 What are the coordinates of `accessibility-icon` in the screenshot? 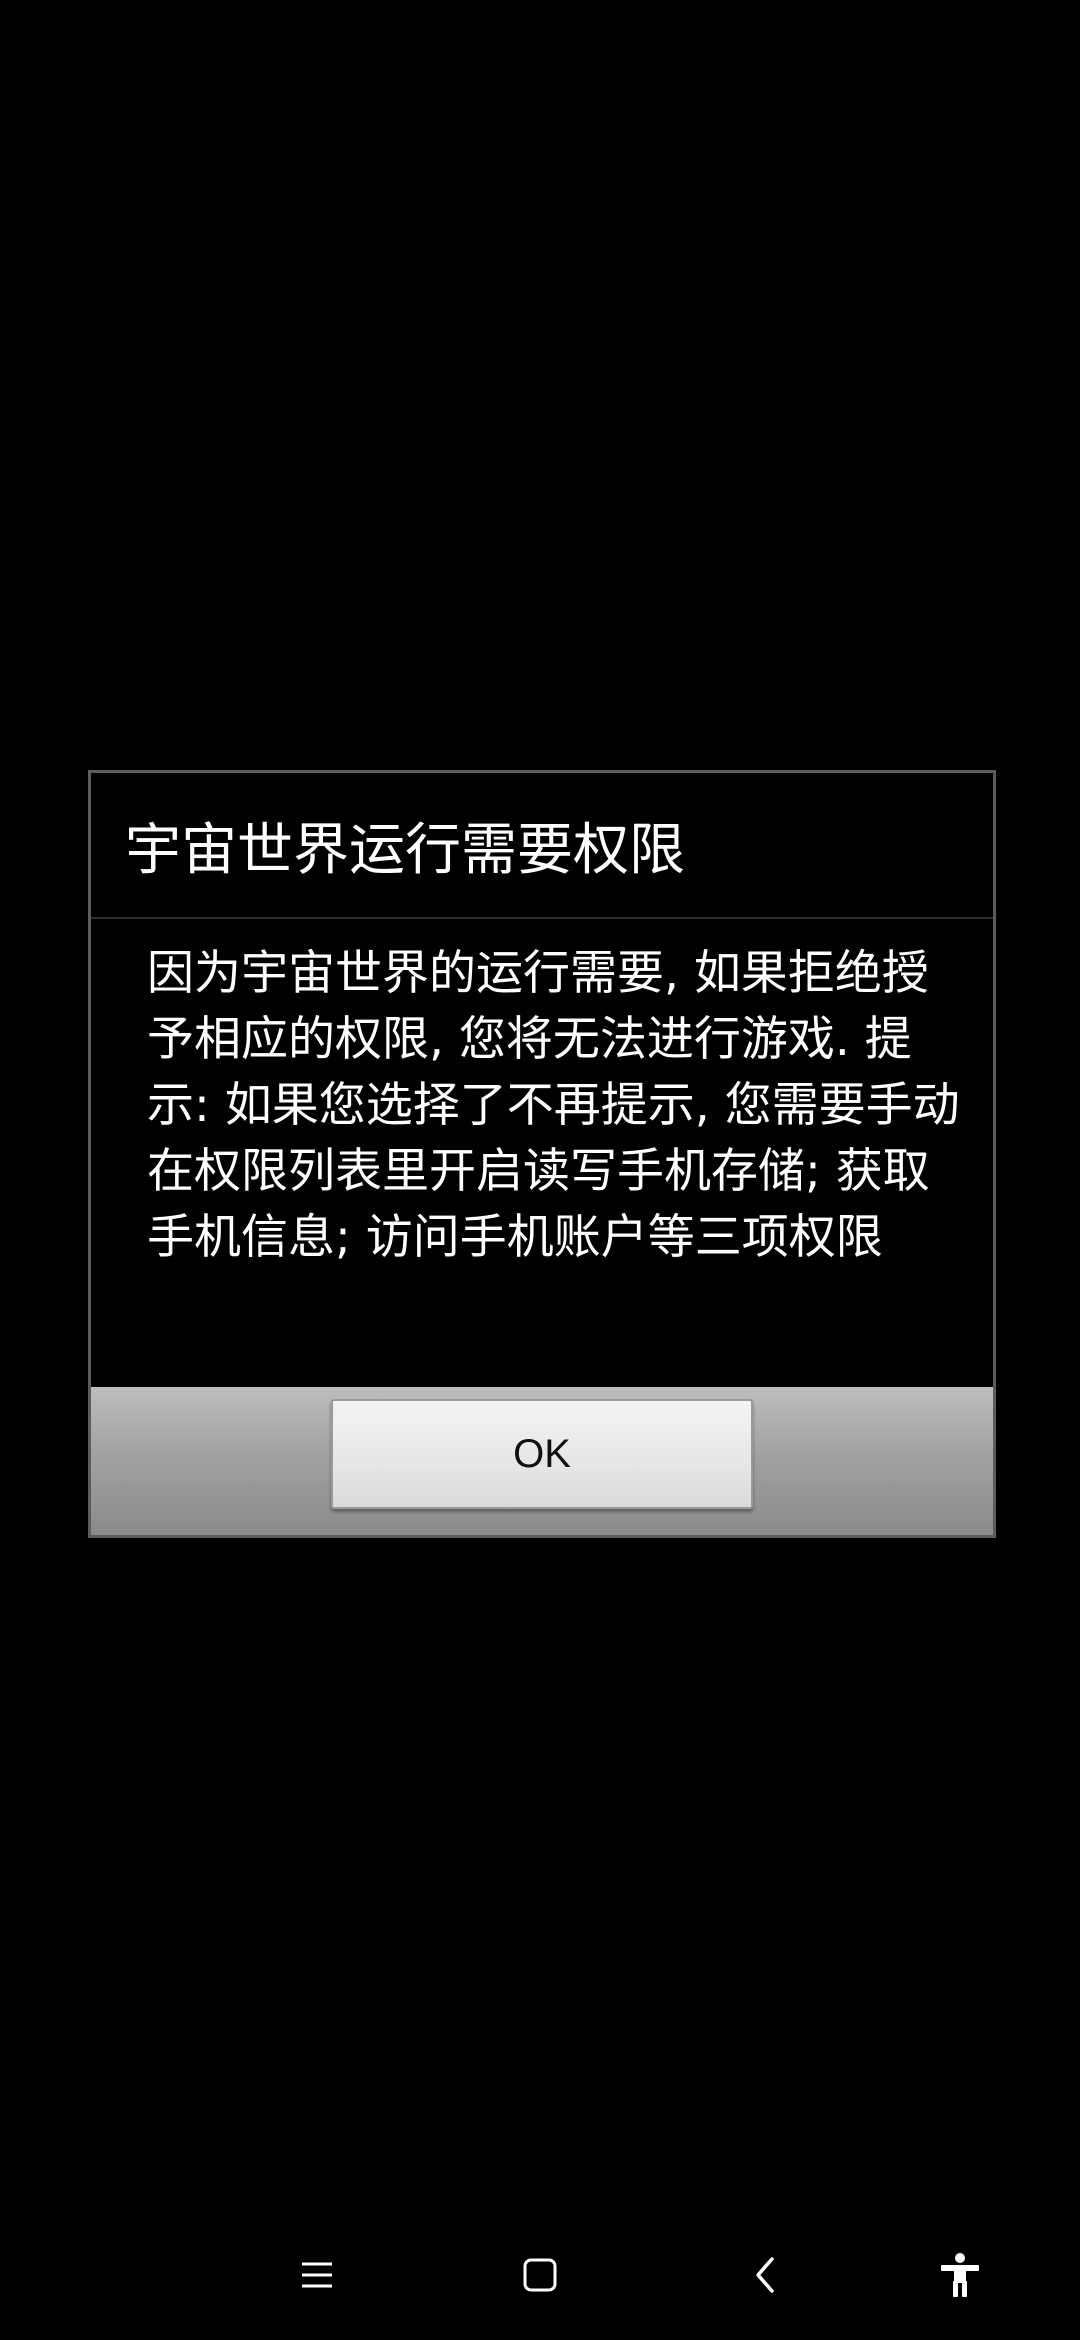 It's located at (960, 2275).